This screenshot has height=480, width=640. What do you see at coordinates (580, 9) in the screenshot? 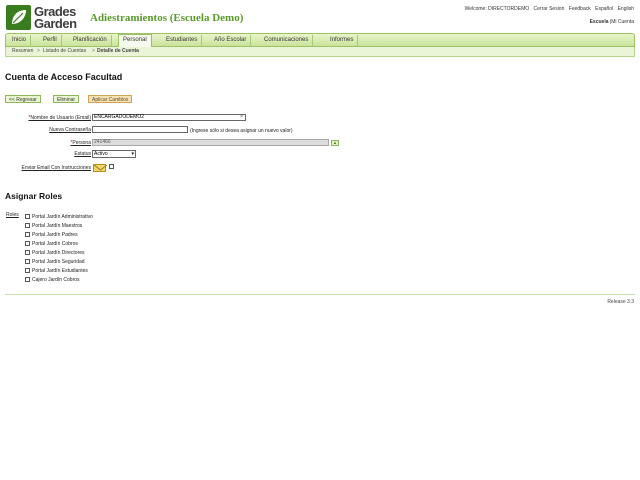
I see `feedback-link: Feedback` at bounding box center [580, 9].